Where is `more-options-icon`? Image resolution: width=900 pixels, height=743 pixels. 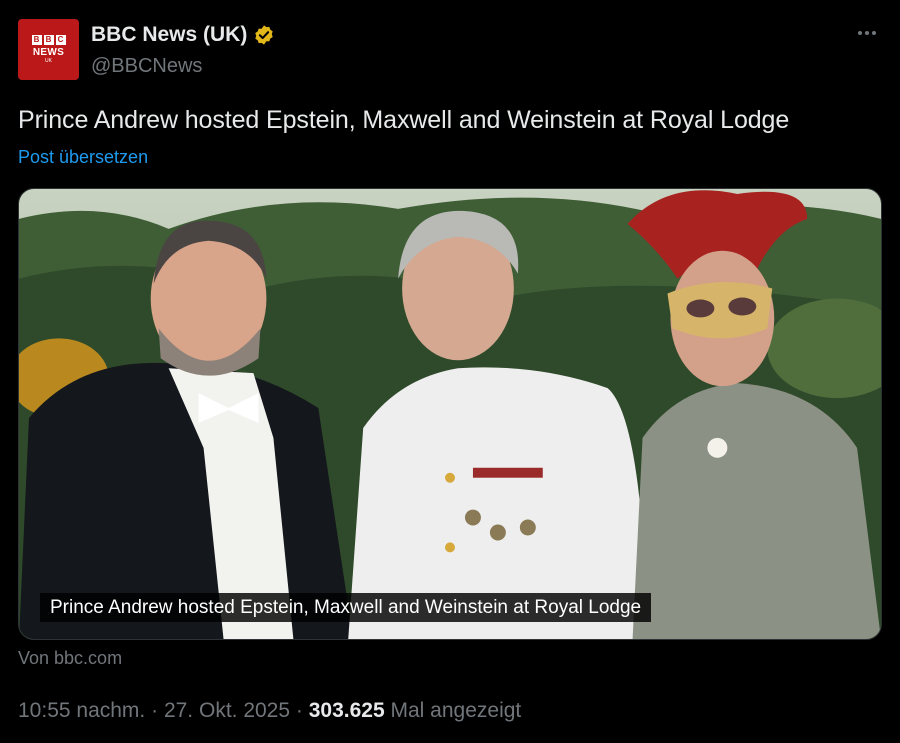 more-options-icon is located at coordinates (867, 33).